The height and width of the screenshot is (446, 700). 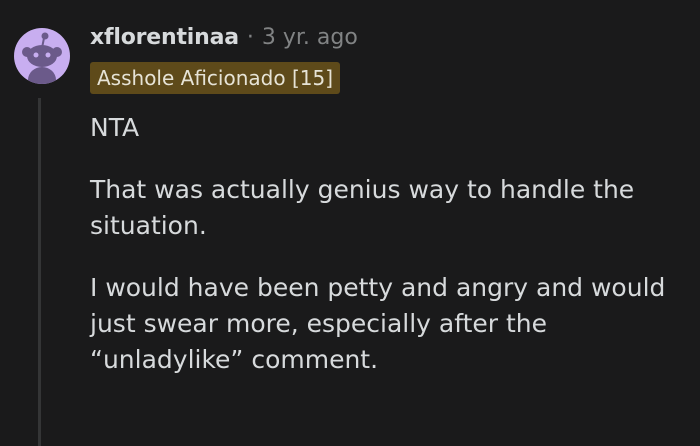 What do you see at coordinates (115, 127) in the screenshot?
I see `comment-paragraph: NTA` at bounding box center [115, 127].